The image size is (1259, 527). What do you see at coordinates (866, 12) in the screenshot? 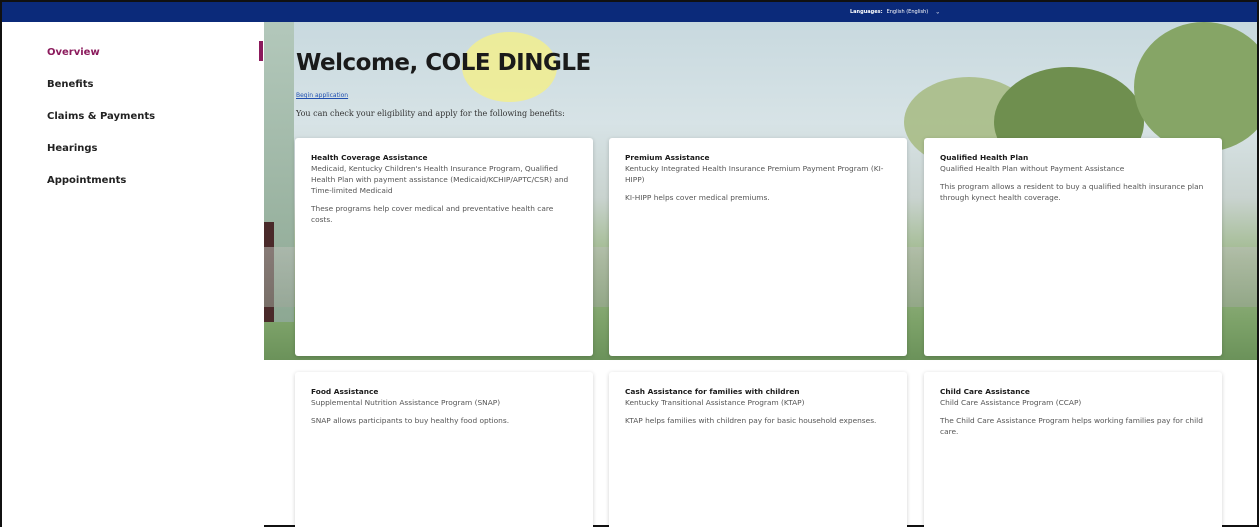
I see `languages-label: Languages:` at bounding box center [866, 12].